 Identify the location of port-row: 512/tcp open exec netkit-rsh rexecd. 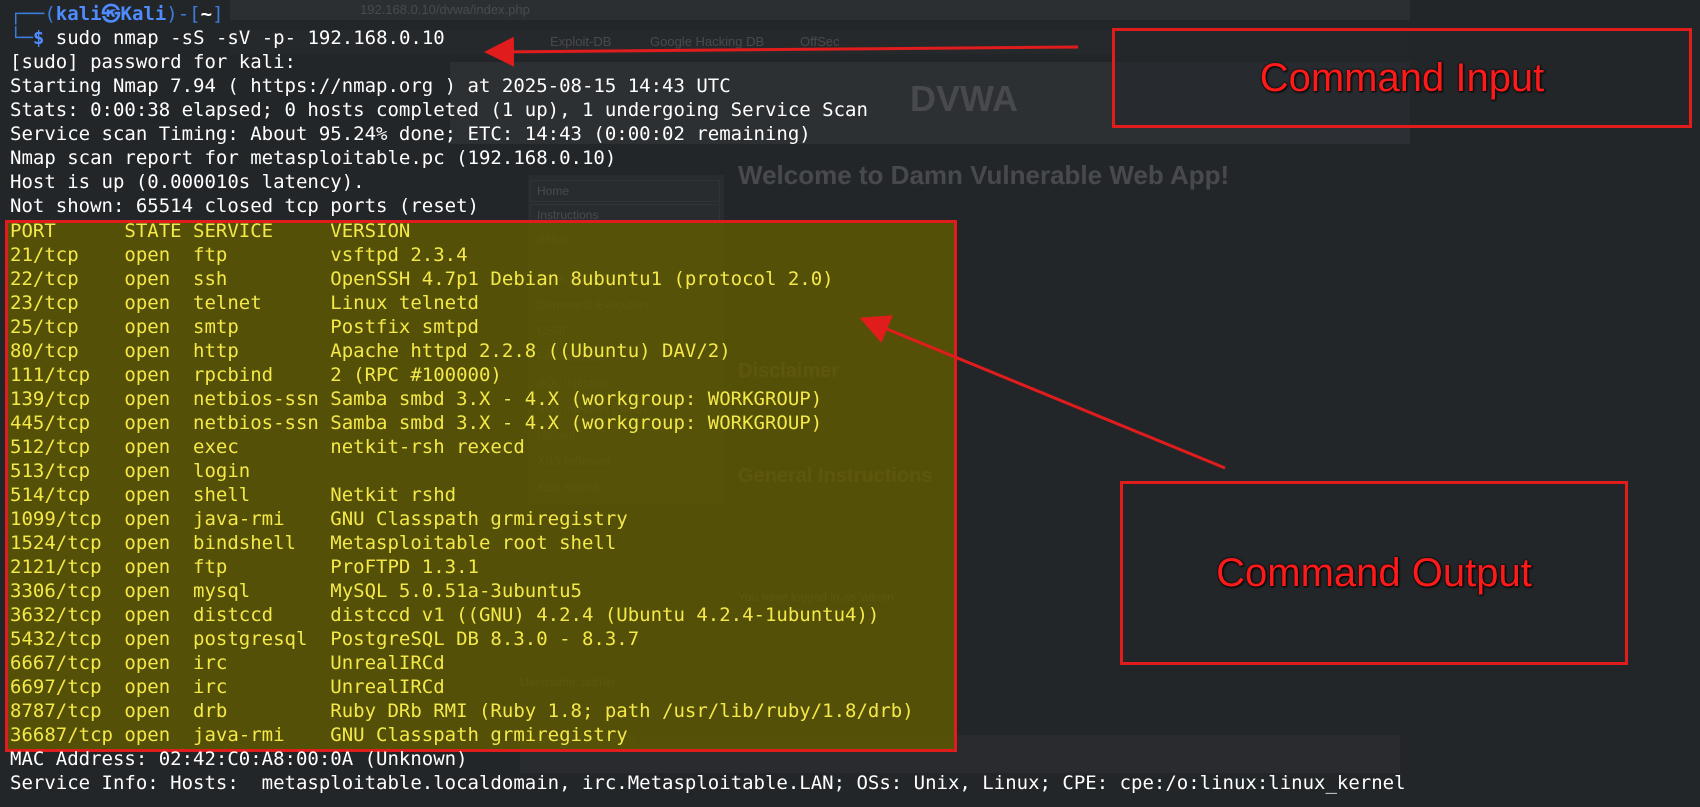
(267, 447).